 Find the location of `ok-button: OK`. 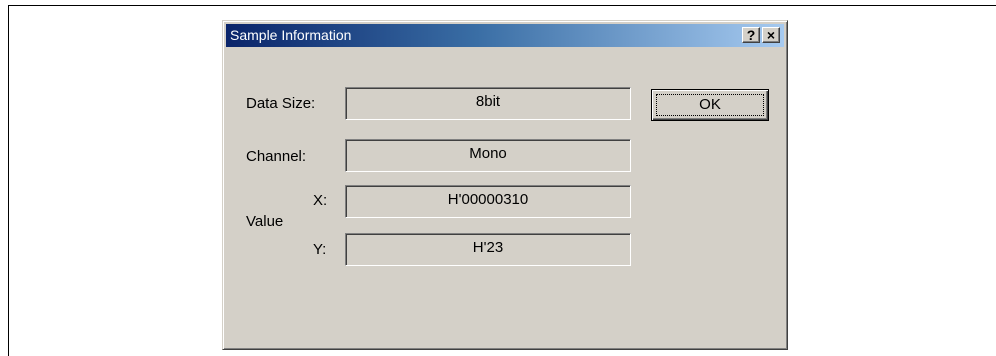

ok-button: OK is located at coordinates (710, 105).